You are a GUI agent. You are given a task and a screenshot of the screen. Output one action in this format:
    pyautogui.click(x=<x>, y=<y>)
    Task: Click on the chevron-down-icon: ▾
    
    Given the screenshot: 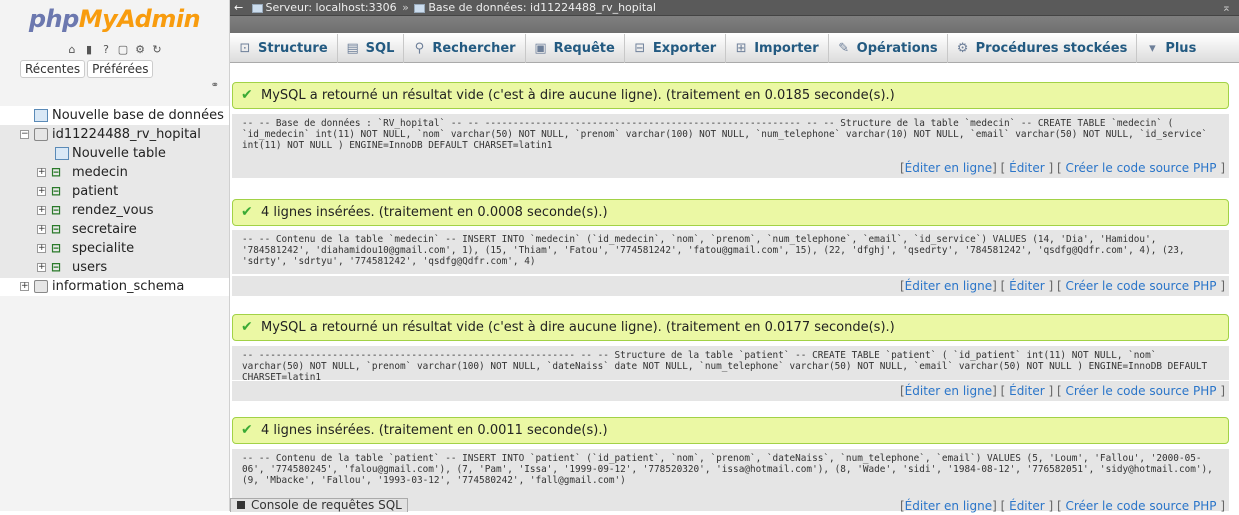 What is the action you would take?
    pyautogui.click(x=1152, y=48)
    